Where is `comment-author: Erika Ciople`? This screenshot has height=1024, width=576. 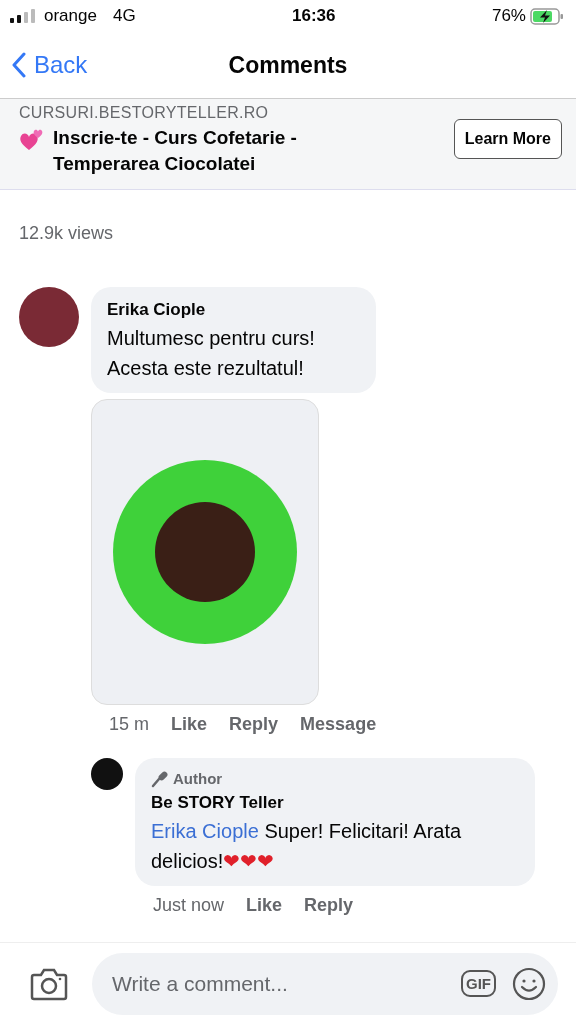
comment-author: Erika Ciople is located at coordinates (157, 310).